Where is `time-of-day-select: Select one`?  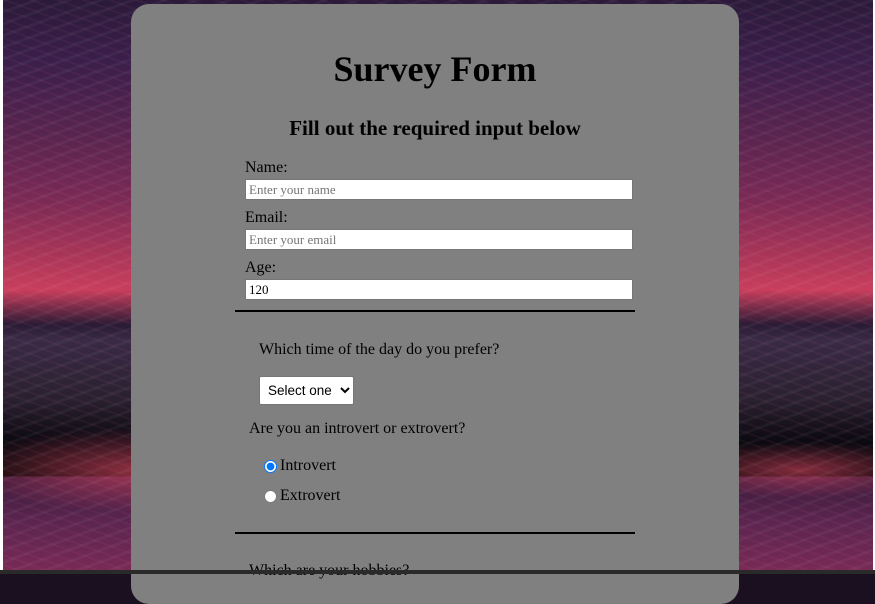 time-of-day-select: Select one is located at coordinates (306, 390).